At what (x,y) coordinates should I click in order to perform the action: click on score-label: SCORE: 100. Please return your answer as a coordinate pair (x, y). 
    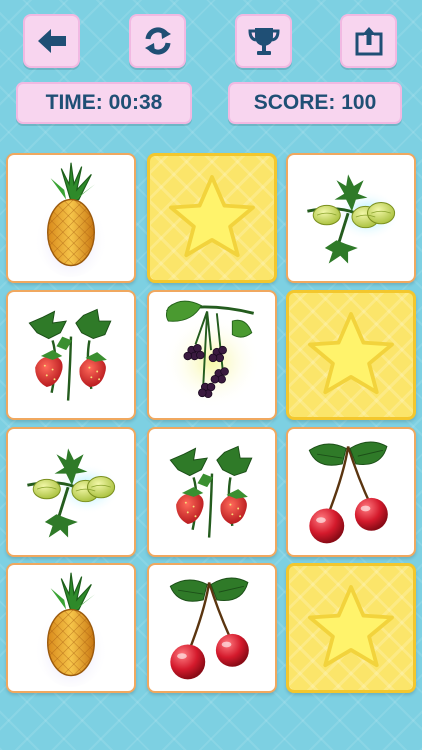
    Looking at the image, I should click on (315, 102).